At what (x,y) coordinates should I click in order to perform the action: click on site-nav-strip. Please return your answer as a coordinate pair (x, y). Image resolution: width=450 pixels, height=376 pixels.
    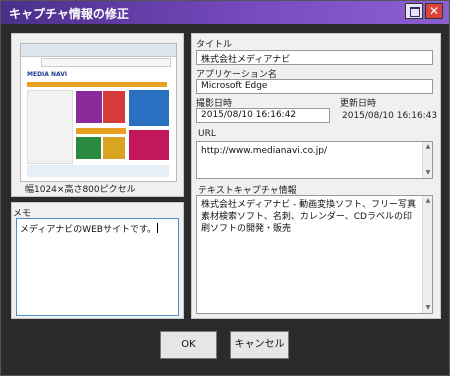
    Looking at the image, I should click on (97, 84).